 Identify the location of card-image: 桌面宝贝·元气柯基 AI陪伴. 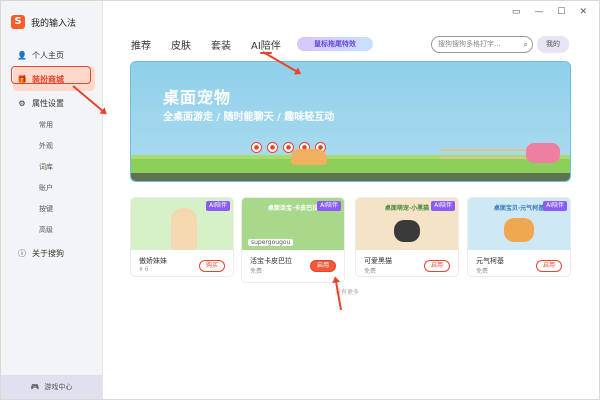
(519, 224).